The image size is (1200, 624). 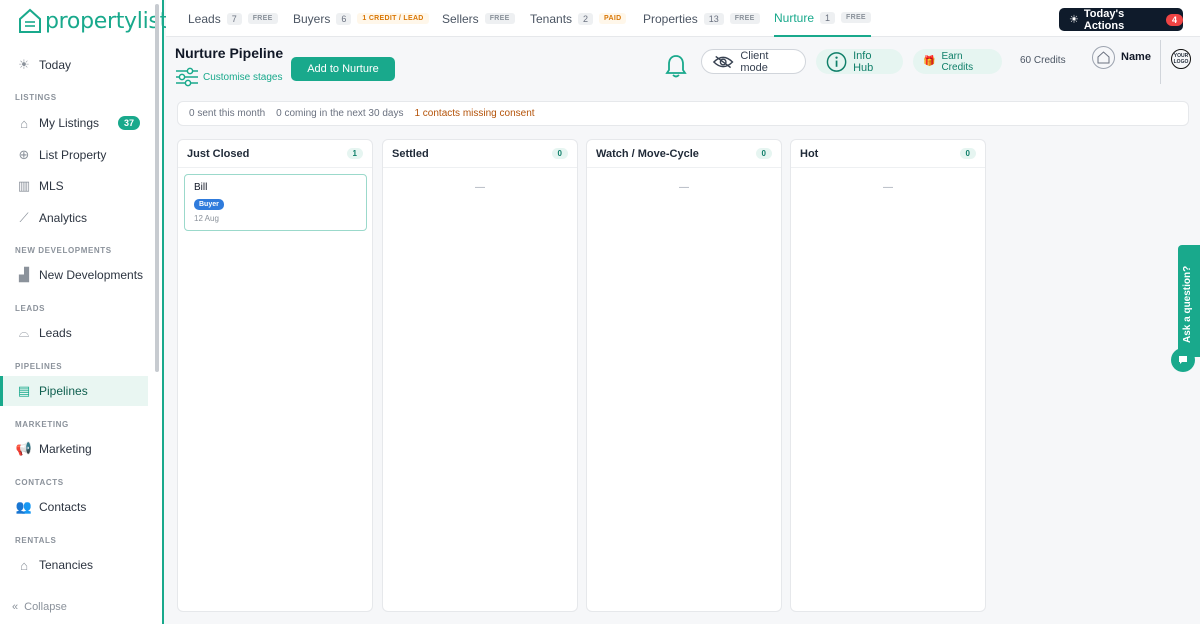 What do you see at coordinates (723, 61) in the screenshot?
I see `eye-off-icon` at bounding box center [723, 61].